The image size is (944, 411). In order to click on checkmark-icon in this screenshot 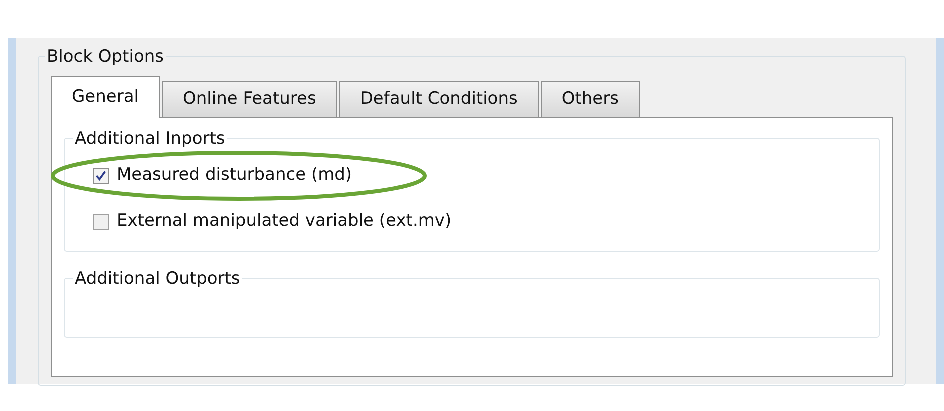, I will do `click(101, 176)`.